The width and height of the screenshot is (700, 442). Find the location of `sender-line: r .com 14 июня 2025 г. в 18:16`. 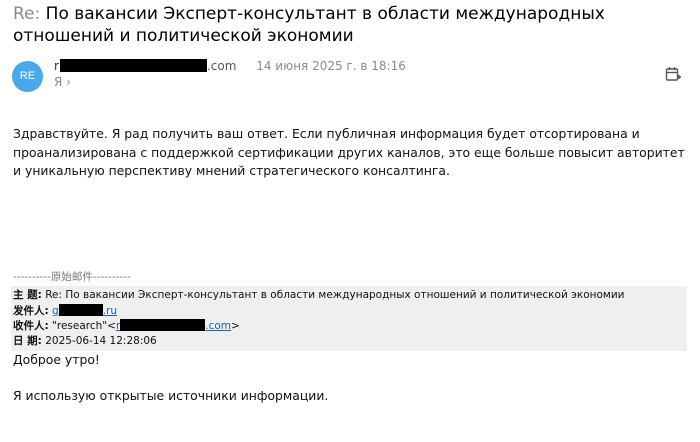

sender-line: r .com 14 июня 2025 г. в 18:16 is located at coordinates (230, 66).